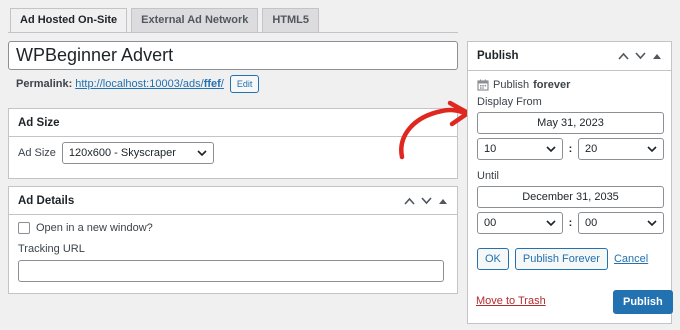 The height and width of the screenshot is (330, 680). I want to click on from-date-input: May 31, 2023, so click(570, 123).